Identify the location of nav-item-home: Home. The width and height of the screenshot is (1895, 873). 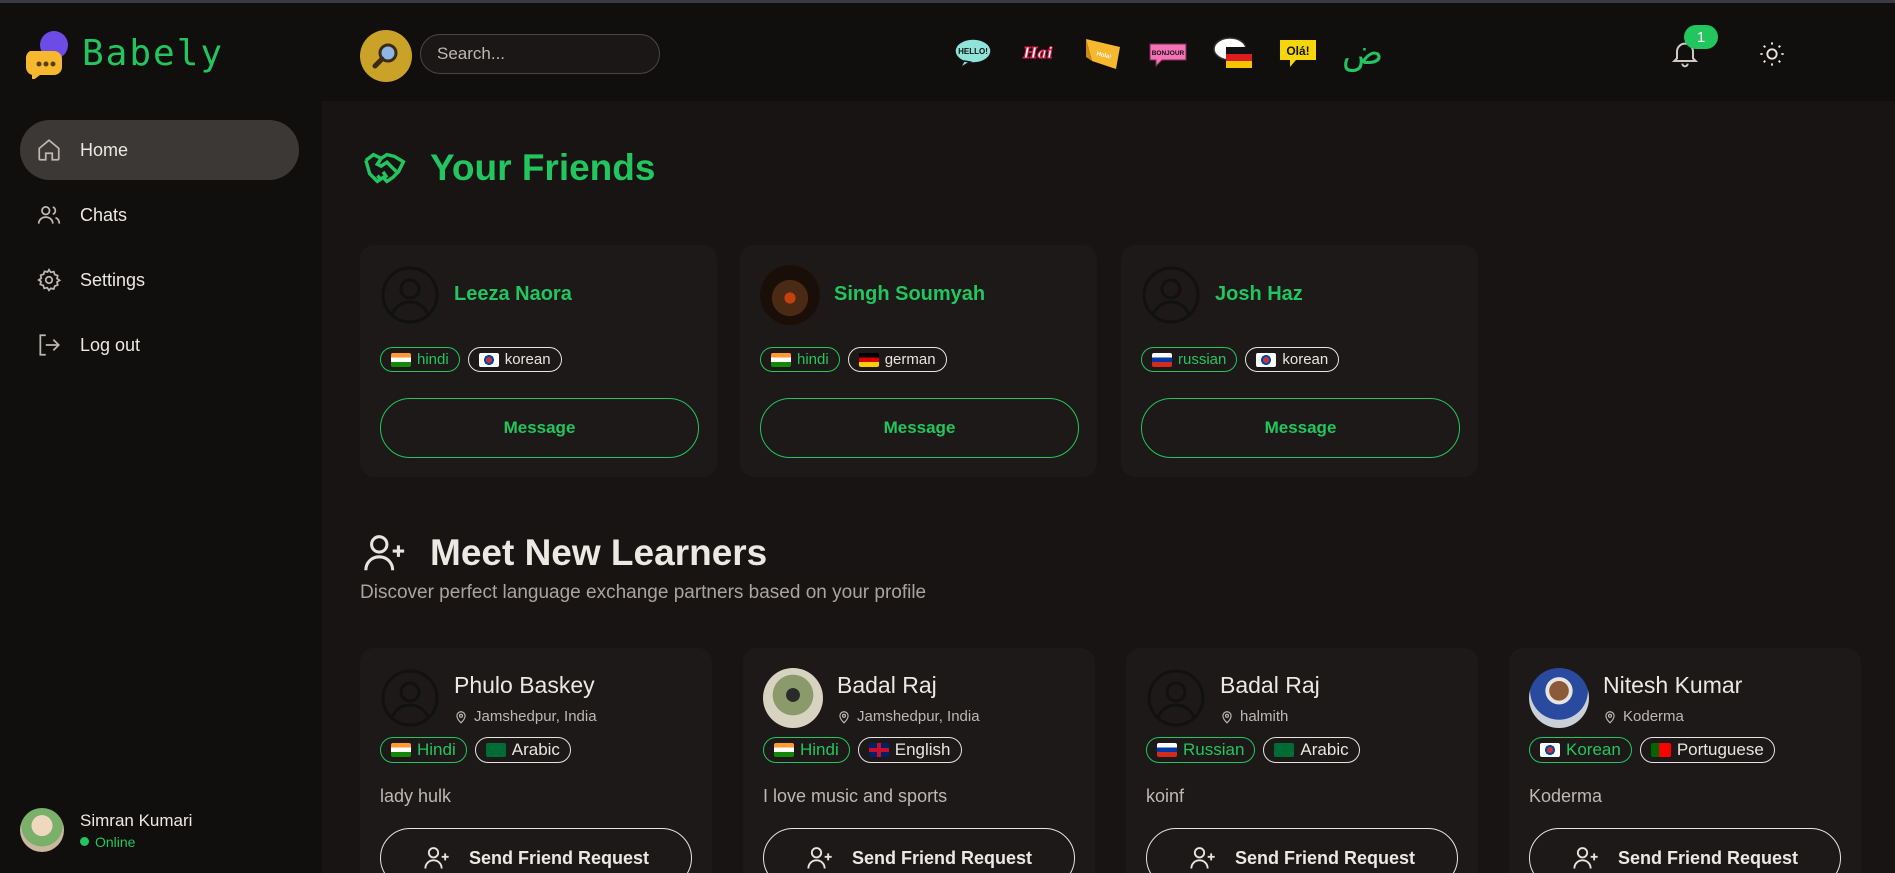
(159, 150).